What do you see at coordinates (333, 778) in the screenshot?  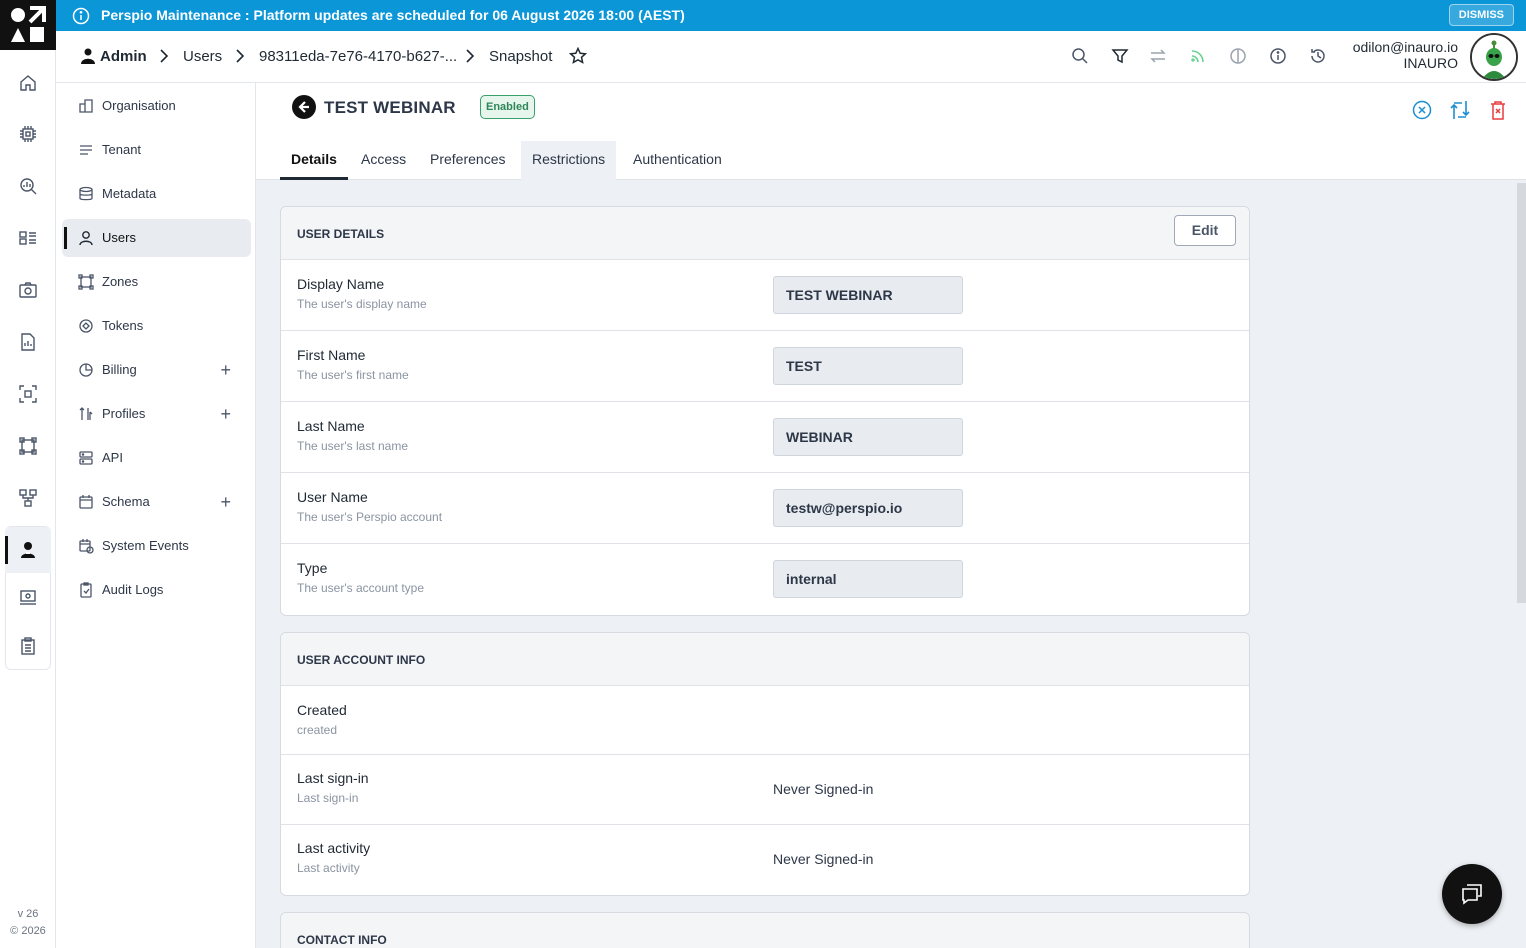 I see `field-label: Last sign-in` at bounding box center [333, 778].